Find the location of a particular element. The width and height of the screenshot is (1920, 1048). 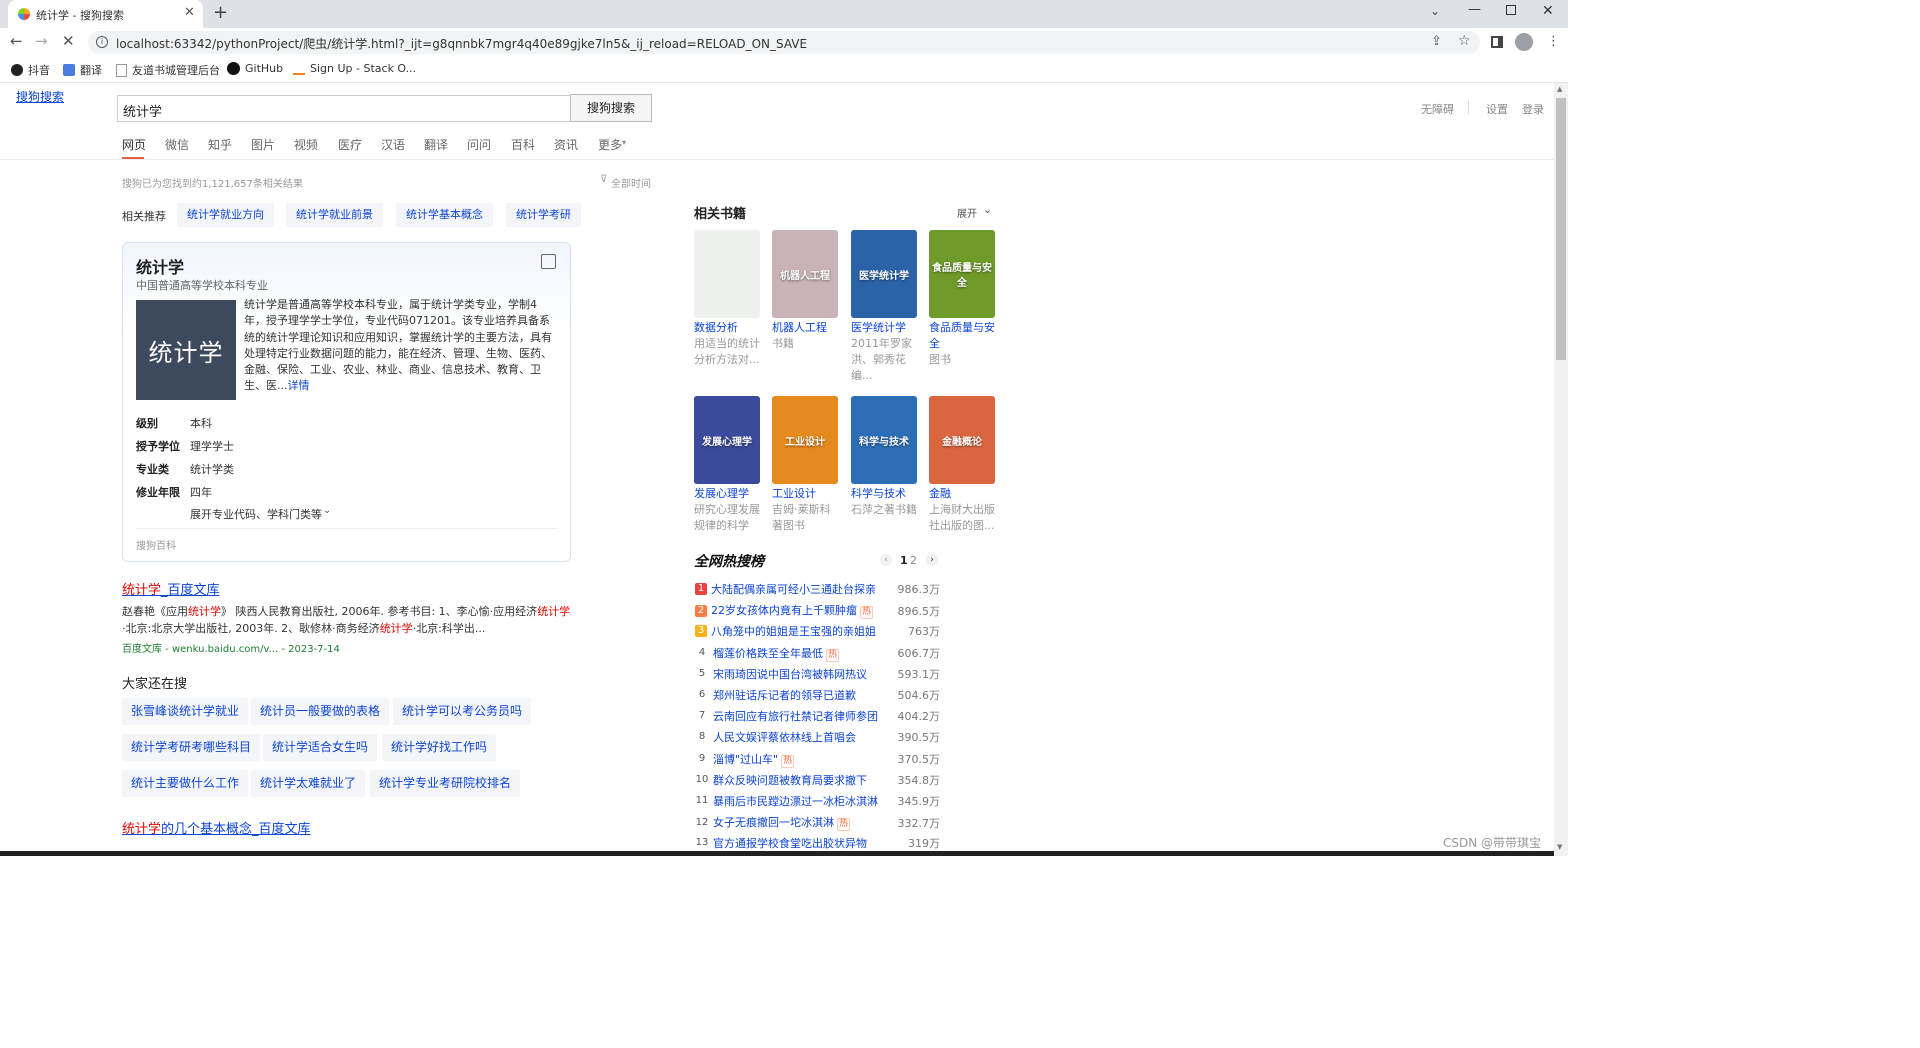

book-cover: 金融概论 is located at coordinates (962, 440).